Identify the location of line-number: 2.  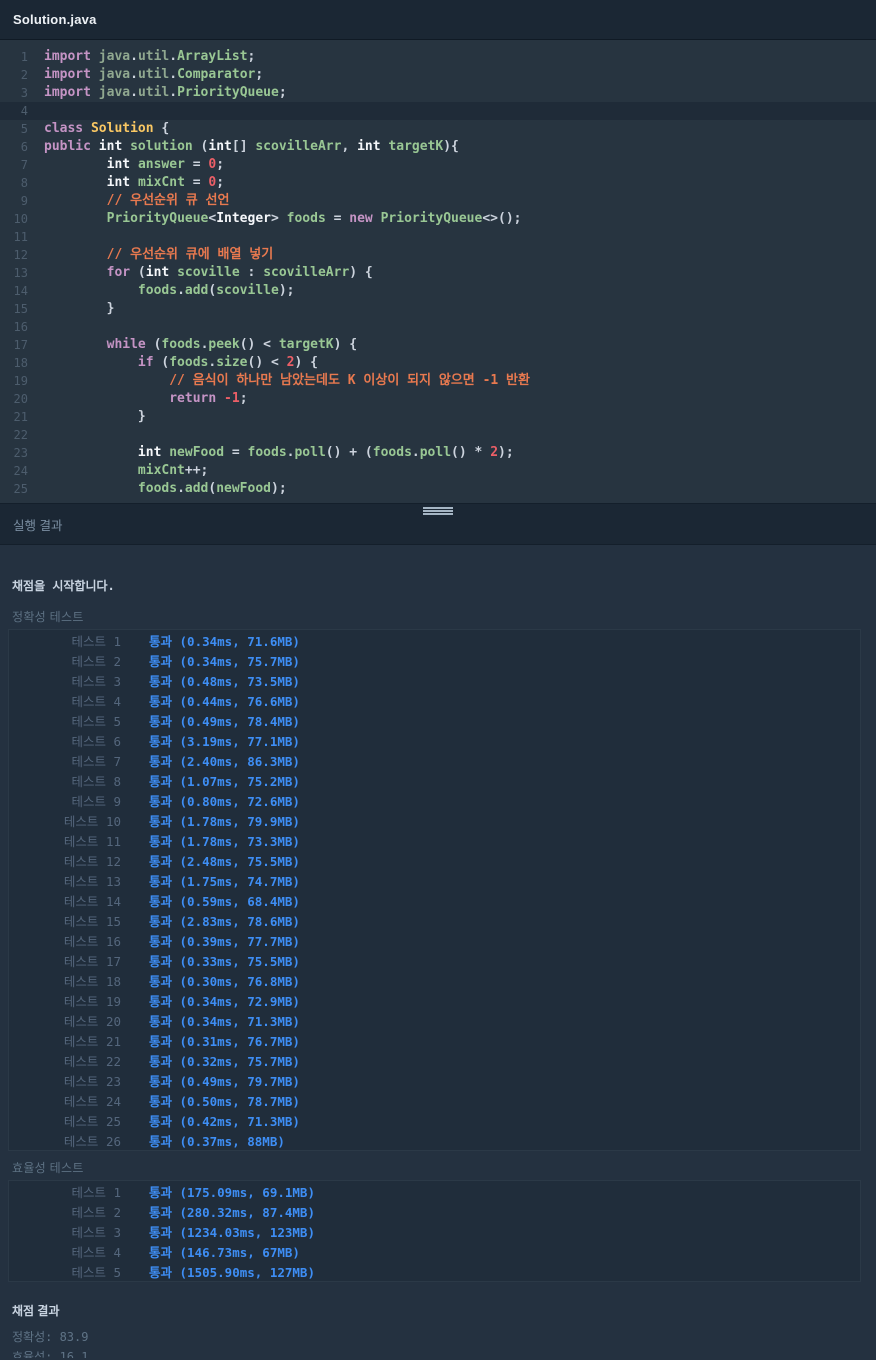
(24, 75).